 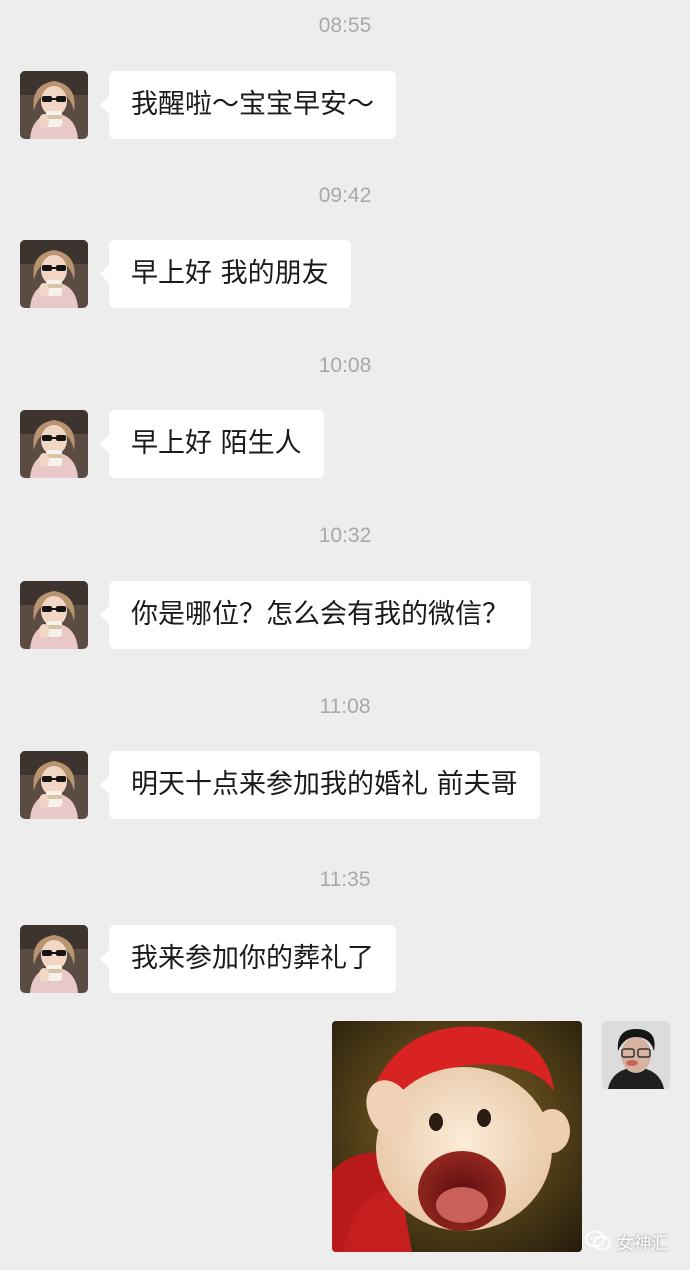 What do you see at coordinates (345, 195) in the screenshot?
I see `timestamp: 09:42` at bounding box center [345, 195].